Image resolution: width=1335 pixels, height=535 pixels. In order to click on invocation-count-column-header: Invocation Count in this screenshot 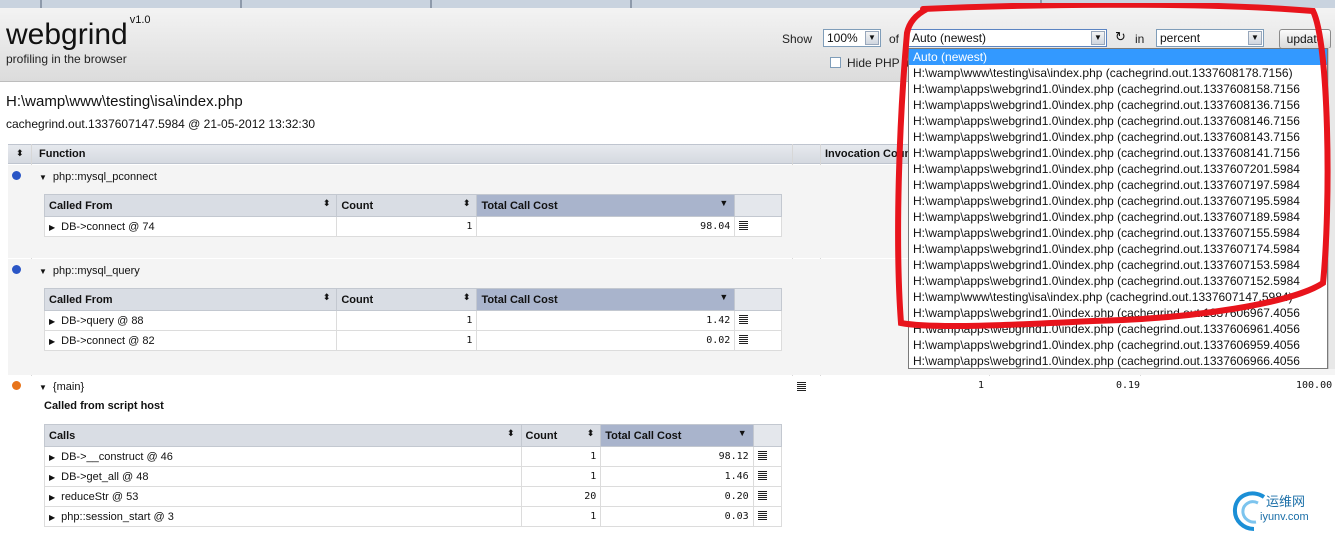, I will do `click(870, 154)`.